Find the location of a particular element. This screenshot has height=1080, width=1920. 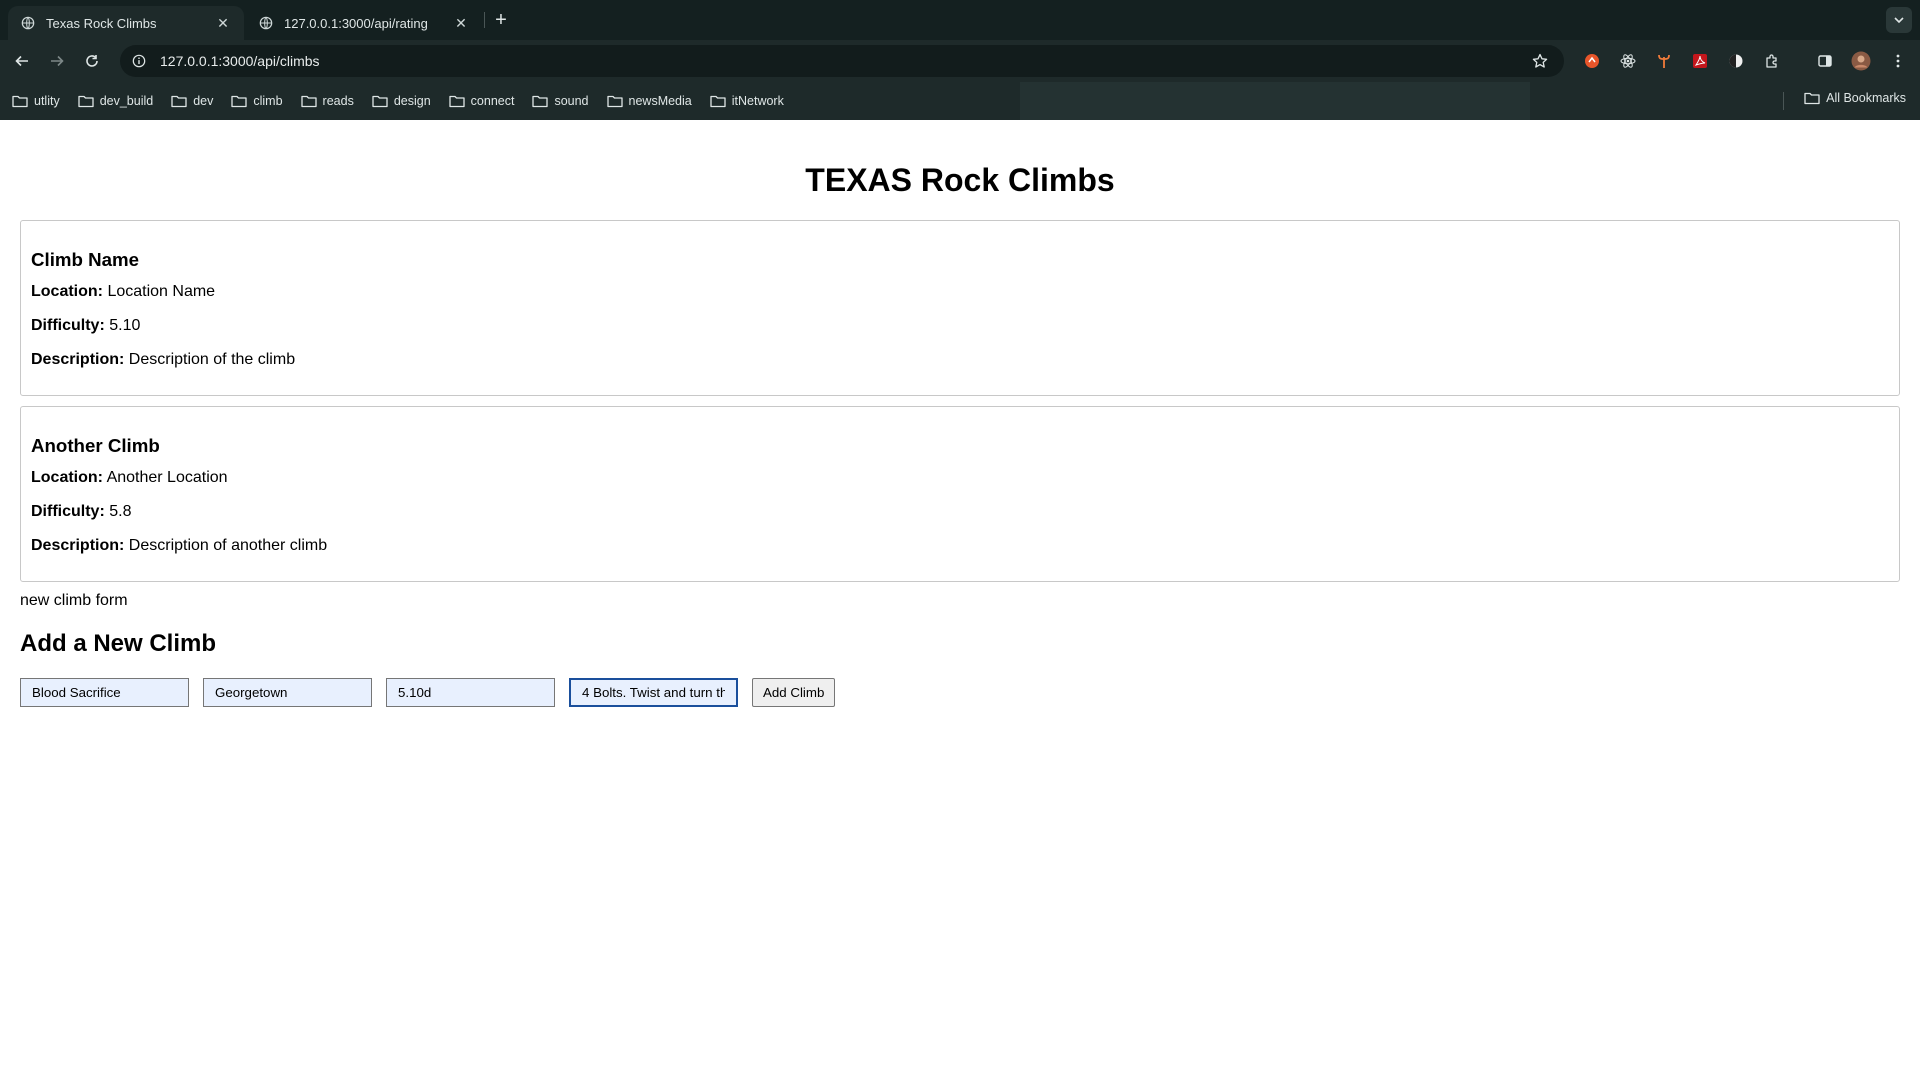

tab-title: Texas Rock Climbs is located at coordinates (101, 23).